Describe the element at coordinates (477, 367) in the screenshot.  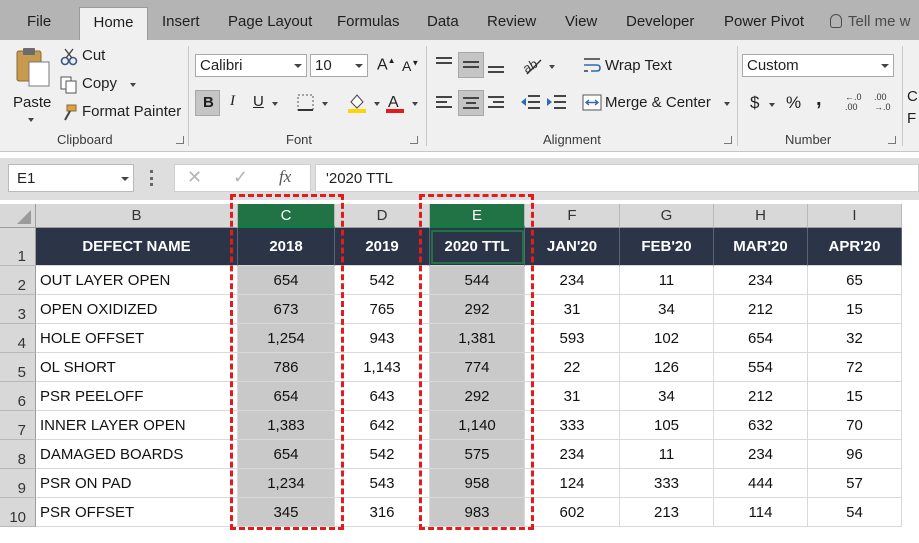
I see `table-cell: 774` at that location.